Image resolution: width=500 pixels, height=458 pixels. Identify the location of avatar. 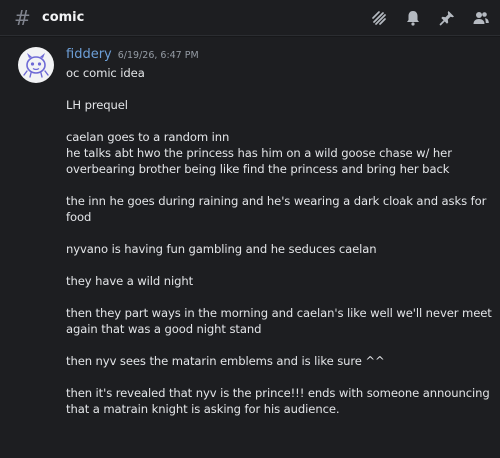
(36, 65).